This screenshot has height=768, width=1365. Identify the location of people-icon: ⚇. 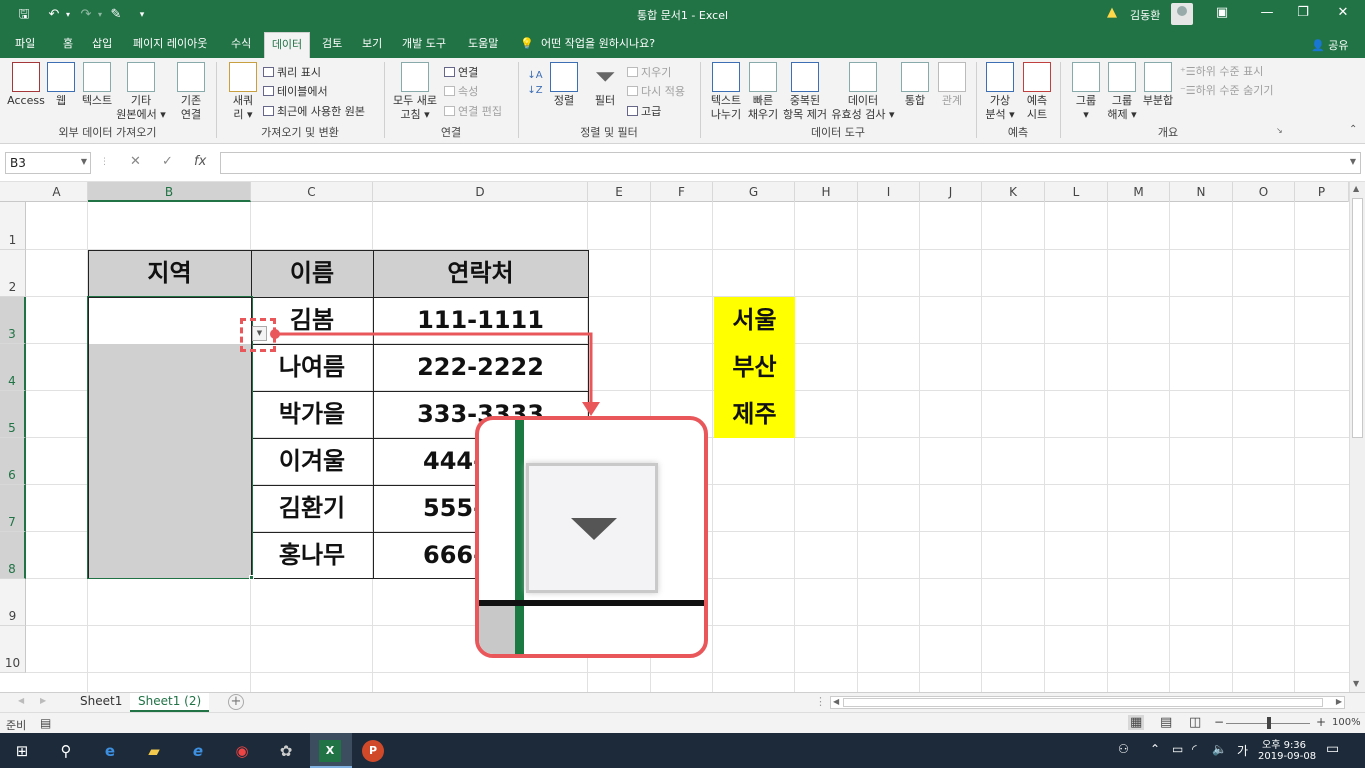
(1123, 749).